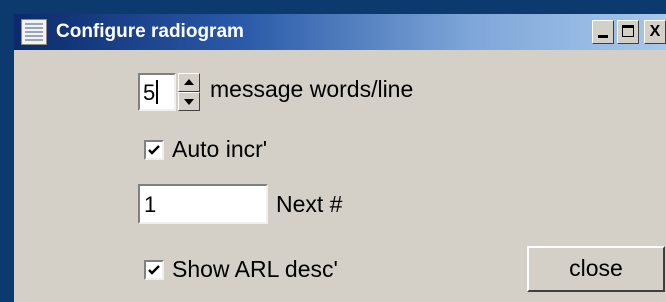 Image resolution: width=666 pixels, height=302 pixels. What do you see at coordinates (189, 82) in the screenshot?
I see `arrow-up-icon` at bounding box center [189, 82].